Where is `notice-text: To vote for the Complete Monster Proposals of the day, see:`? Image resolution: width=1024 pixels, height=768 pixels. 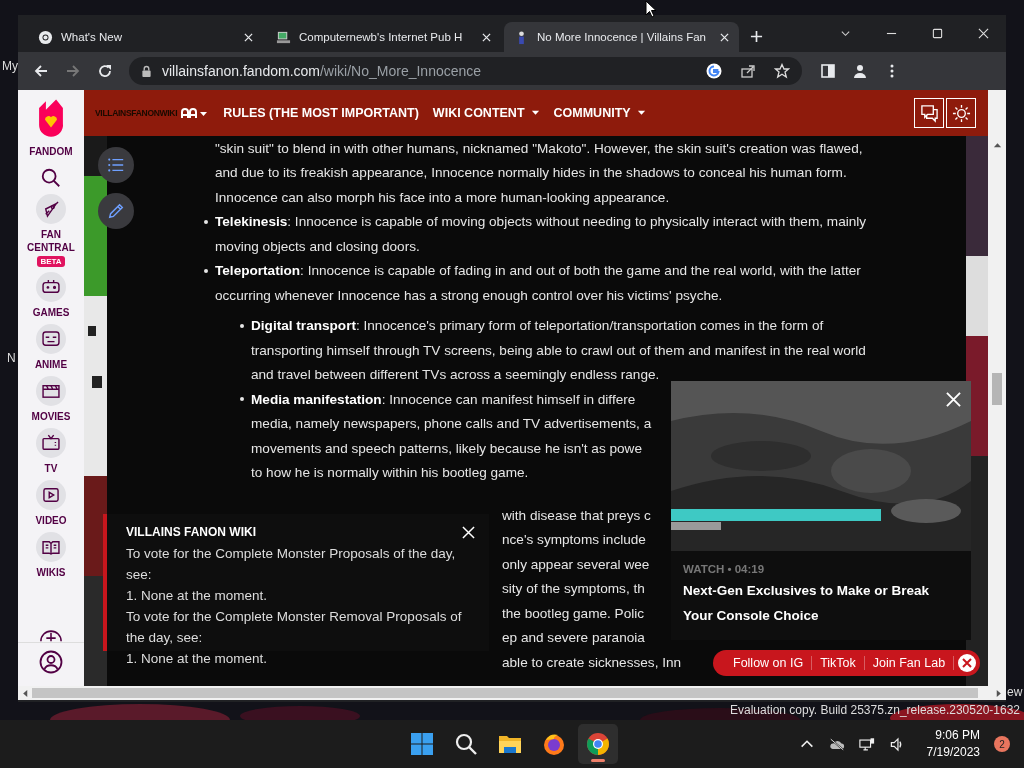
notice-text: To vote for the Complete Monster Proposals of the day, see: is located at coordinates (291, 564).